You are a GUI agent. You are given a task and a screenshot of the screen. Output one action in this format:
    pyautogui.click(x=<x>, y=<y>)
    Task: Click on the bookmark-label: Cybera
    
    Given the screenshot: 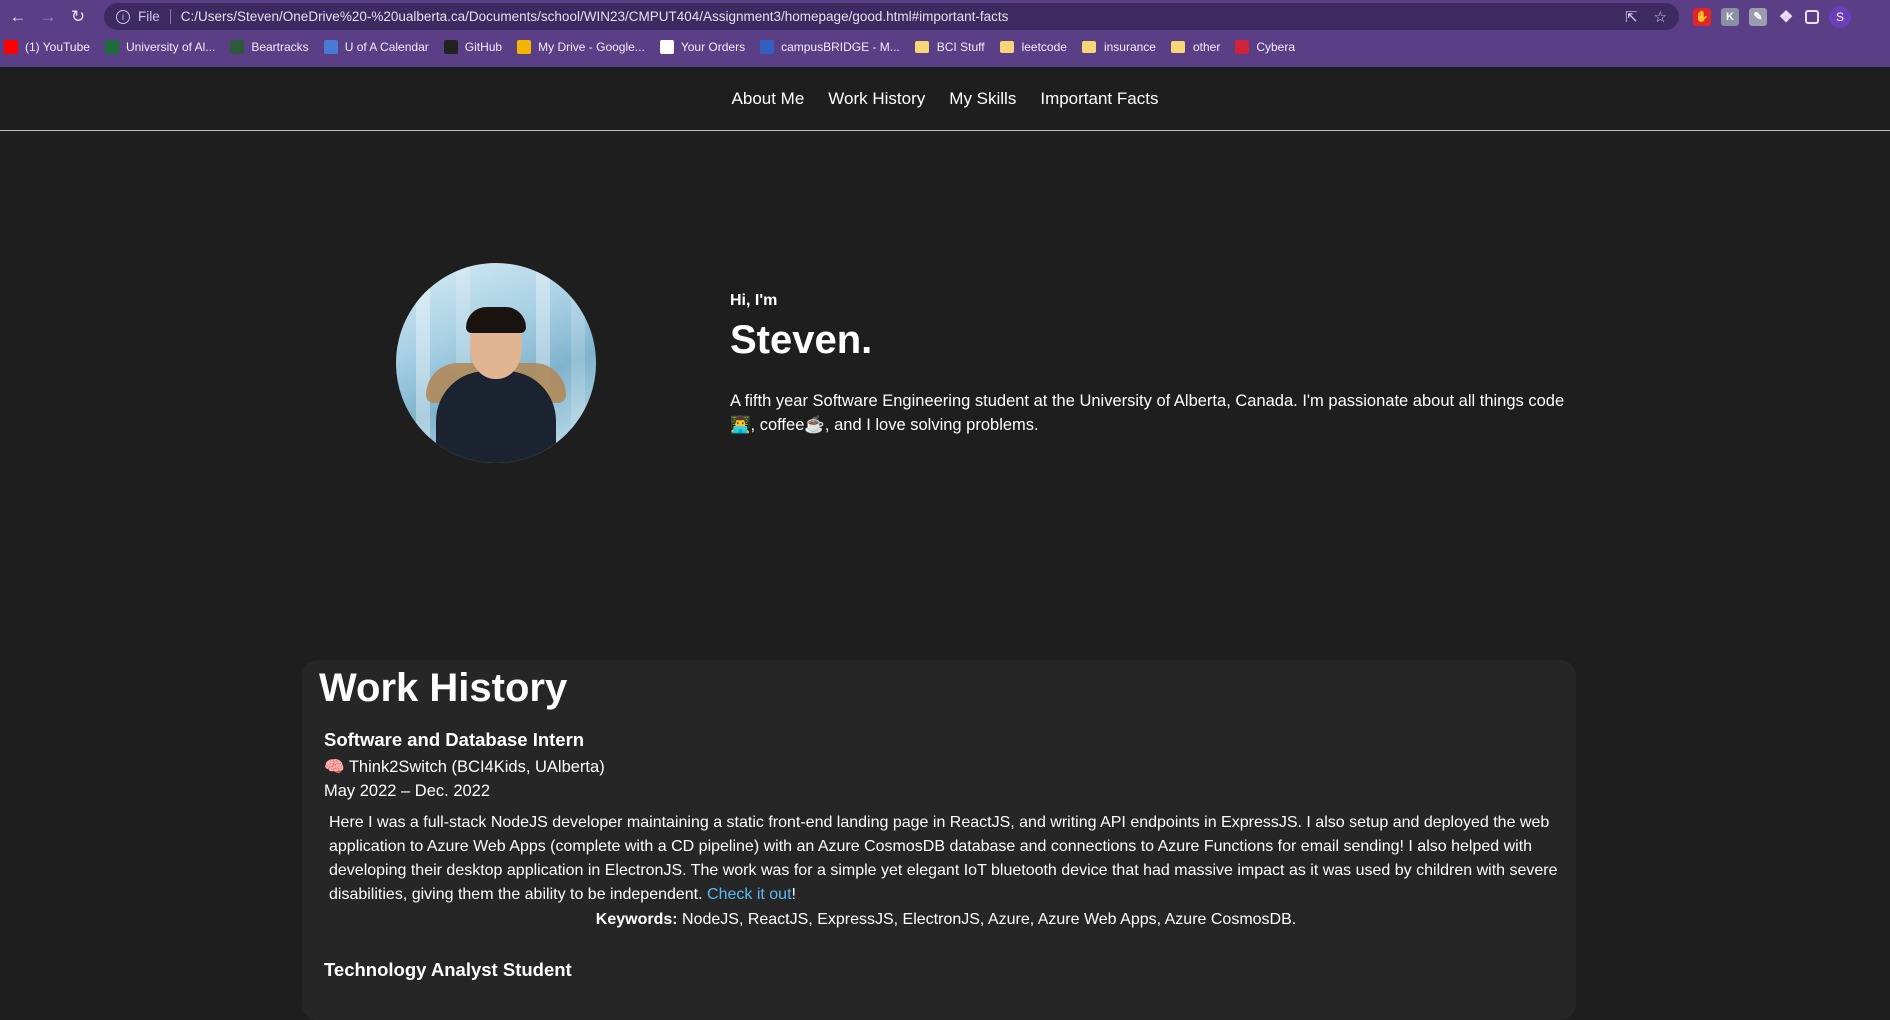 What is the action you would take?
    pyautogui.click(x=1276, y=47)
    